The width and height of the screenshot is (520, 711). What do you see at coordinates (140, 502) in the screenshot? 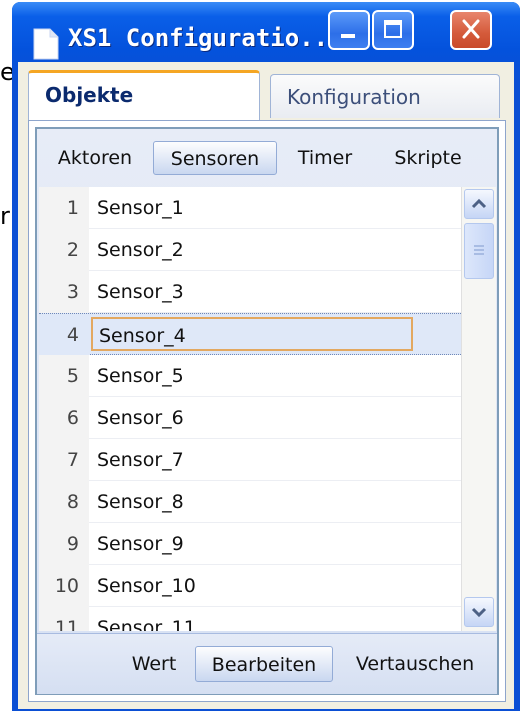
I see `sensor-name: Sensor_8` at bounding box center [140, 502].